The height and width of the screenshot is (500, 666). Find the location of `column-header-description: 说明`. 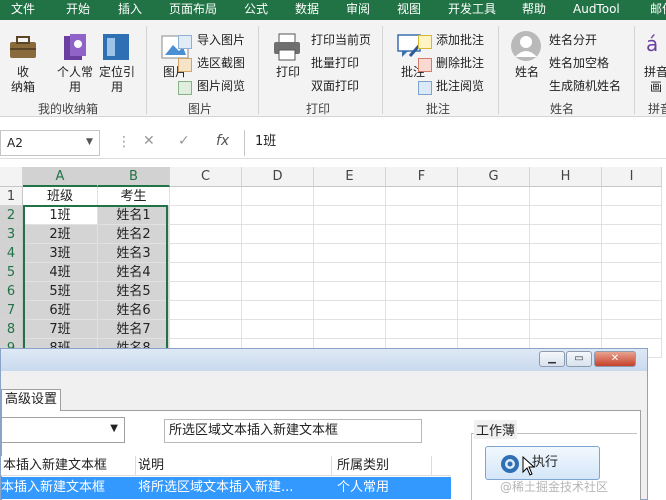

column-header-description: 说明 is located at coordinates (234, 466).